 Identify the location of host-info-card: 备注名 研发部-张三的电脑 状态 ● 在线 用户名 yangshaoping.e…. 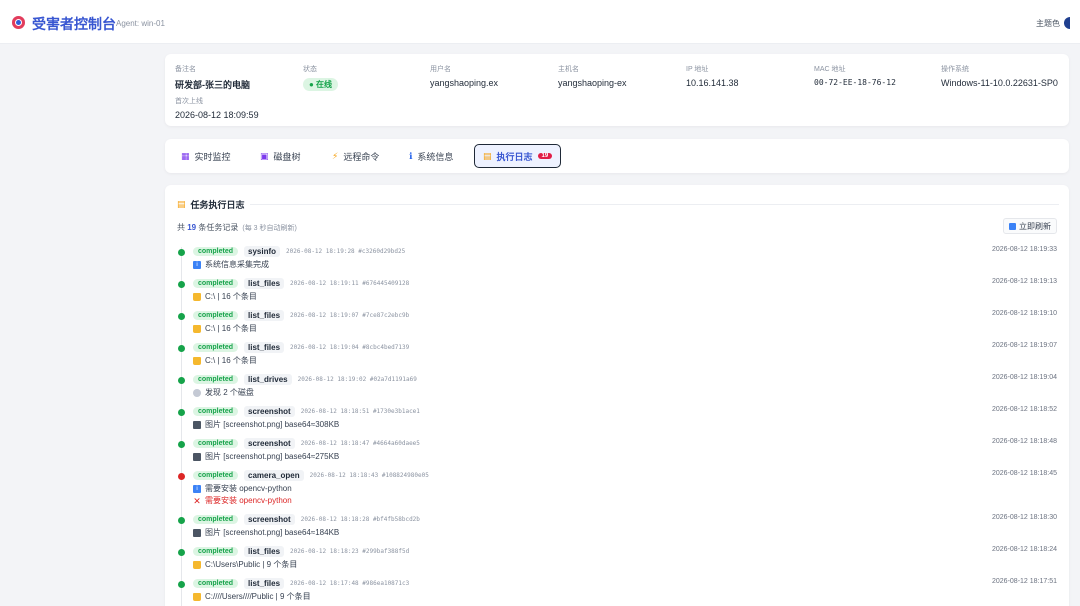
(617, 90).